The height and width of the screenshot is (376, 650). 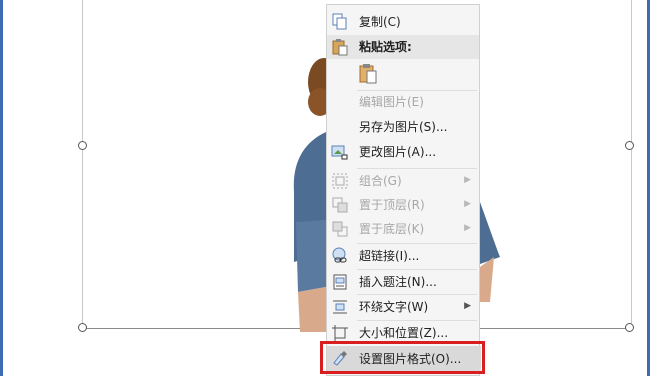 What do you see at coordinates (340, 333) in the screenshot?
I see `size-position-icon` at bounding box center [340, 333].